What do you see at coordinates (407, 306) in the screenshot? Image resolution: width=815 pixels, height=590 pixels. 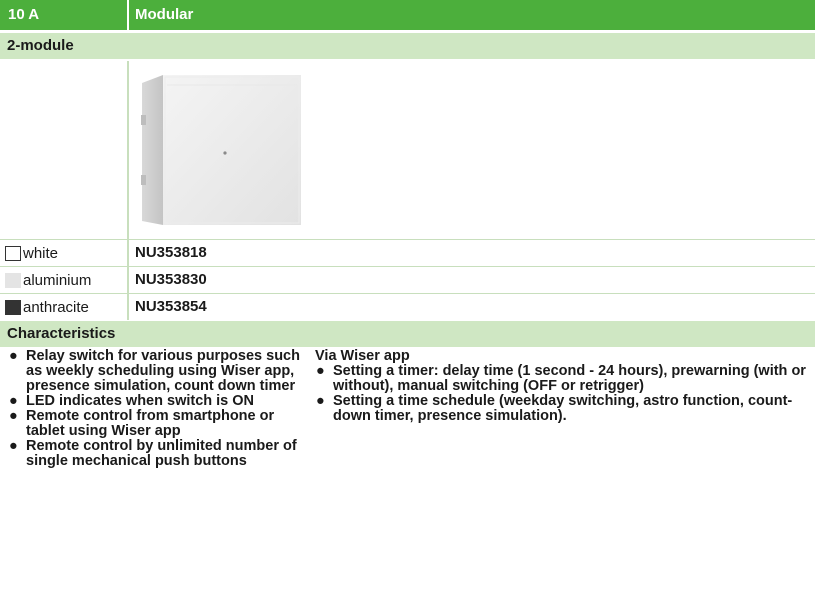 I see `variant-row: anthracite NU353854` at bounding box center [407, 306].